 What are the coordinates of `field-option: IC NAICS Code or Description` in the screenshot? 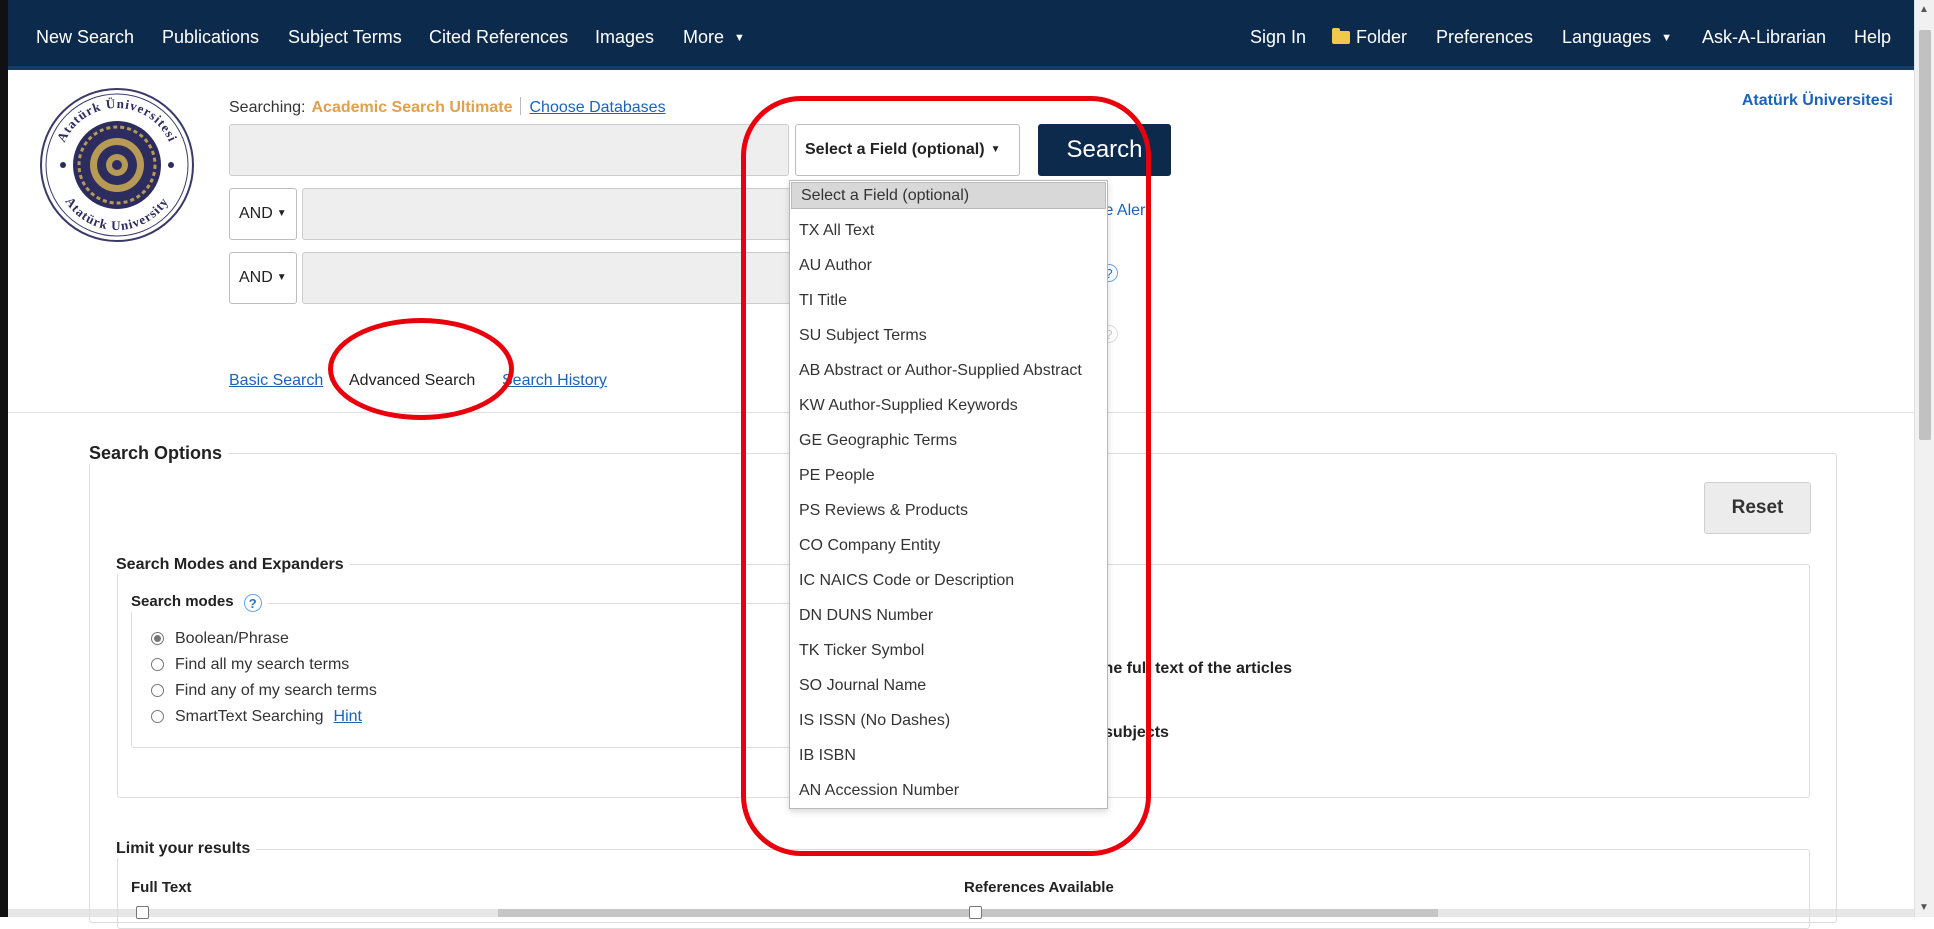 It's located at (948, 581).